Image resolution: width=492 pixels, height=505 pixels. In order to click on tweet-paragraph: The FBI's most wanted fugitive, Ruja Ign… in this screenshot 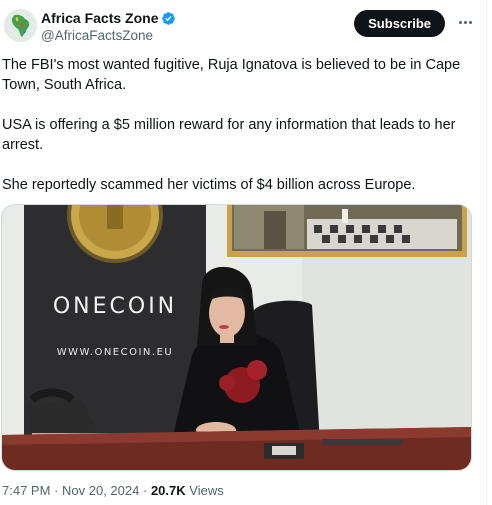, I will do `click(231, 75)`.